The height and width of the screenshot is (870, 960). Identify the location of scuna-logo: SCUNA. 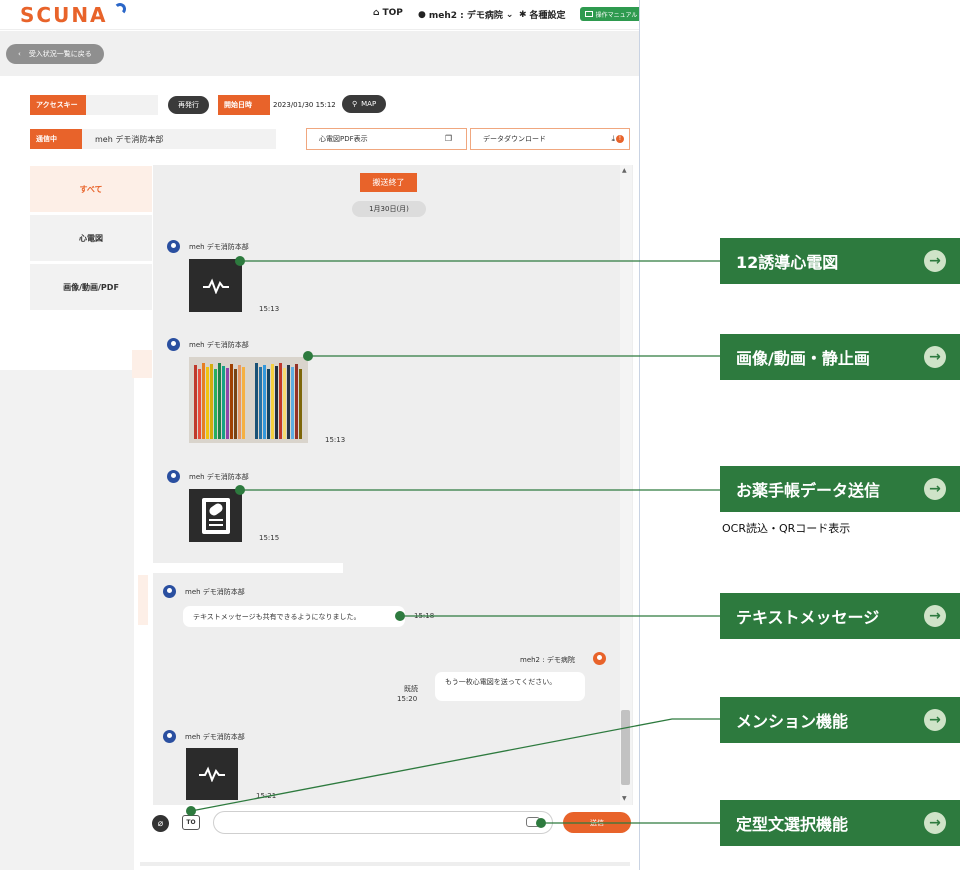
(64, 15).